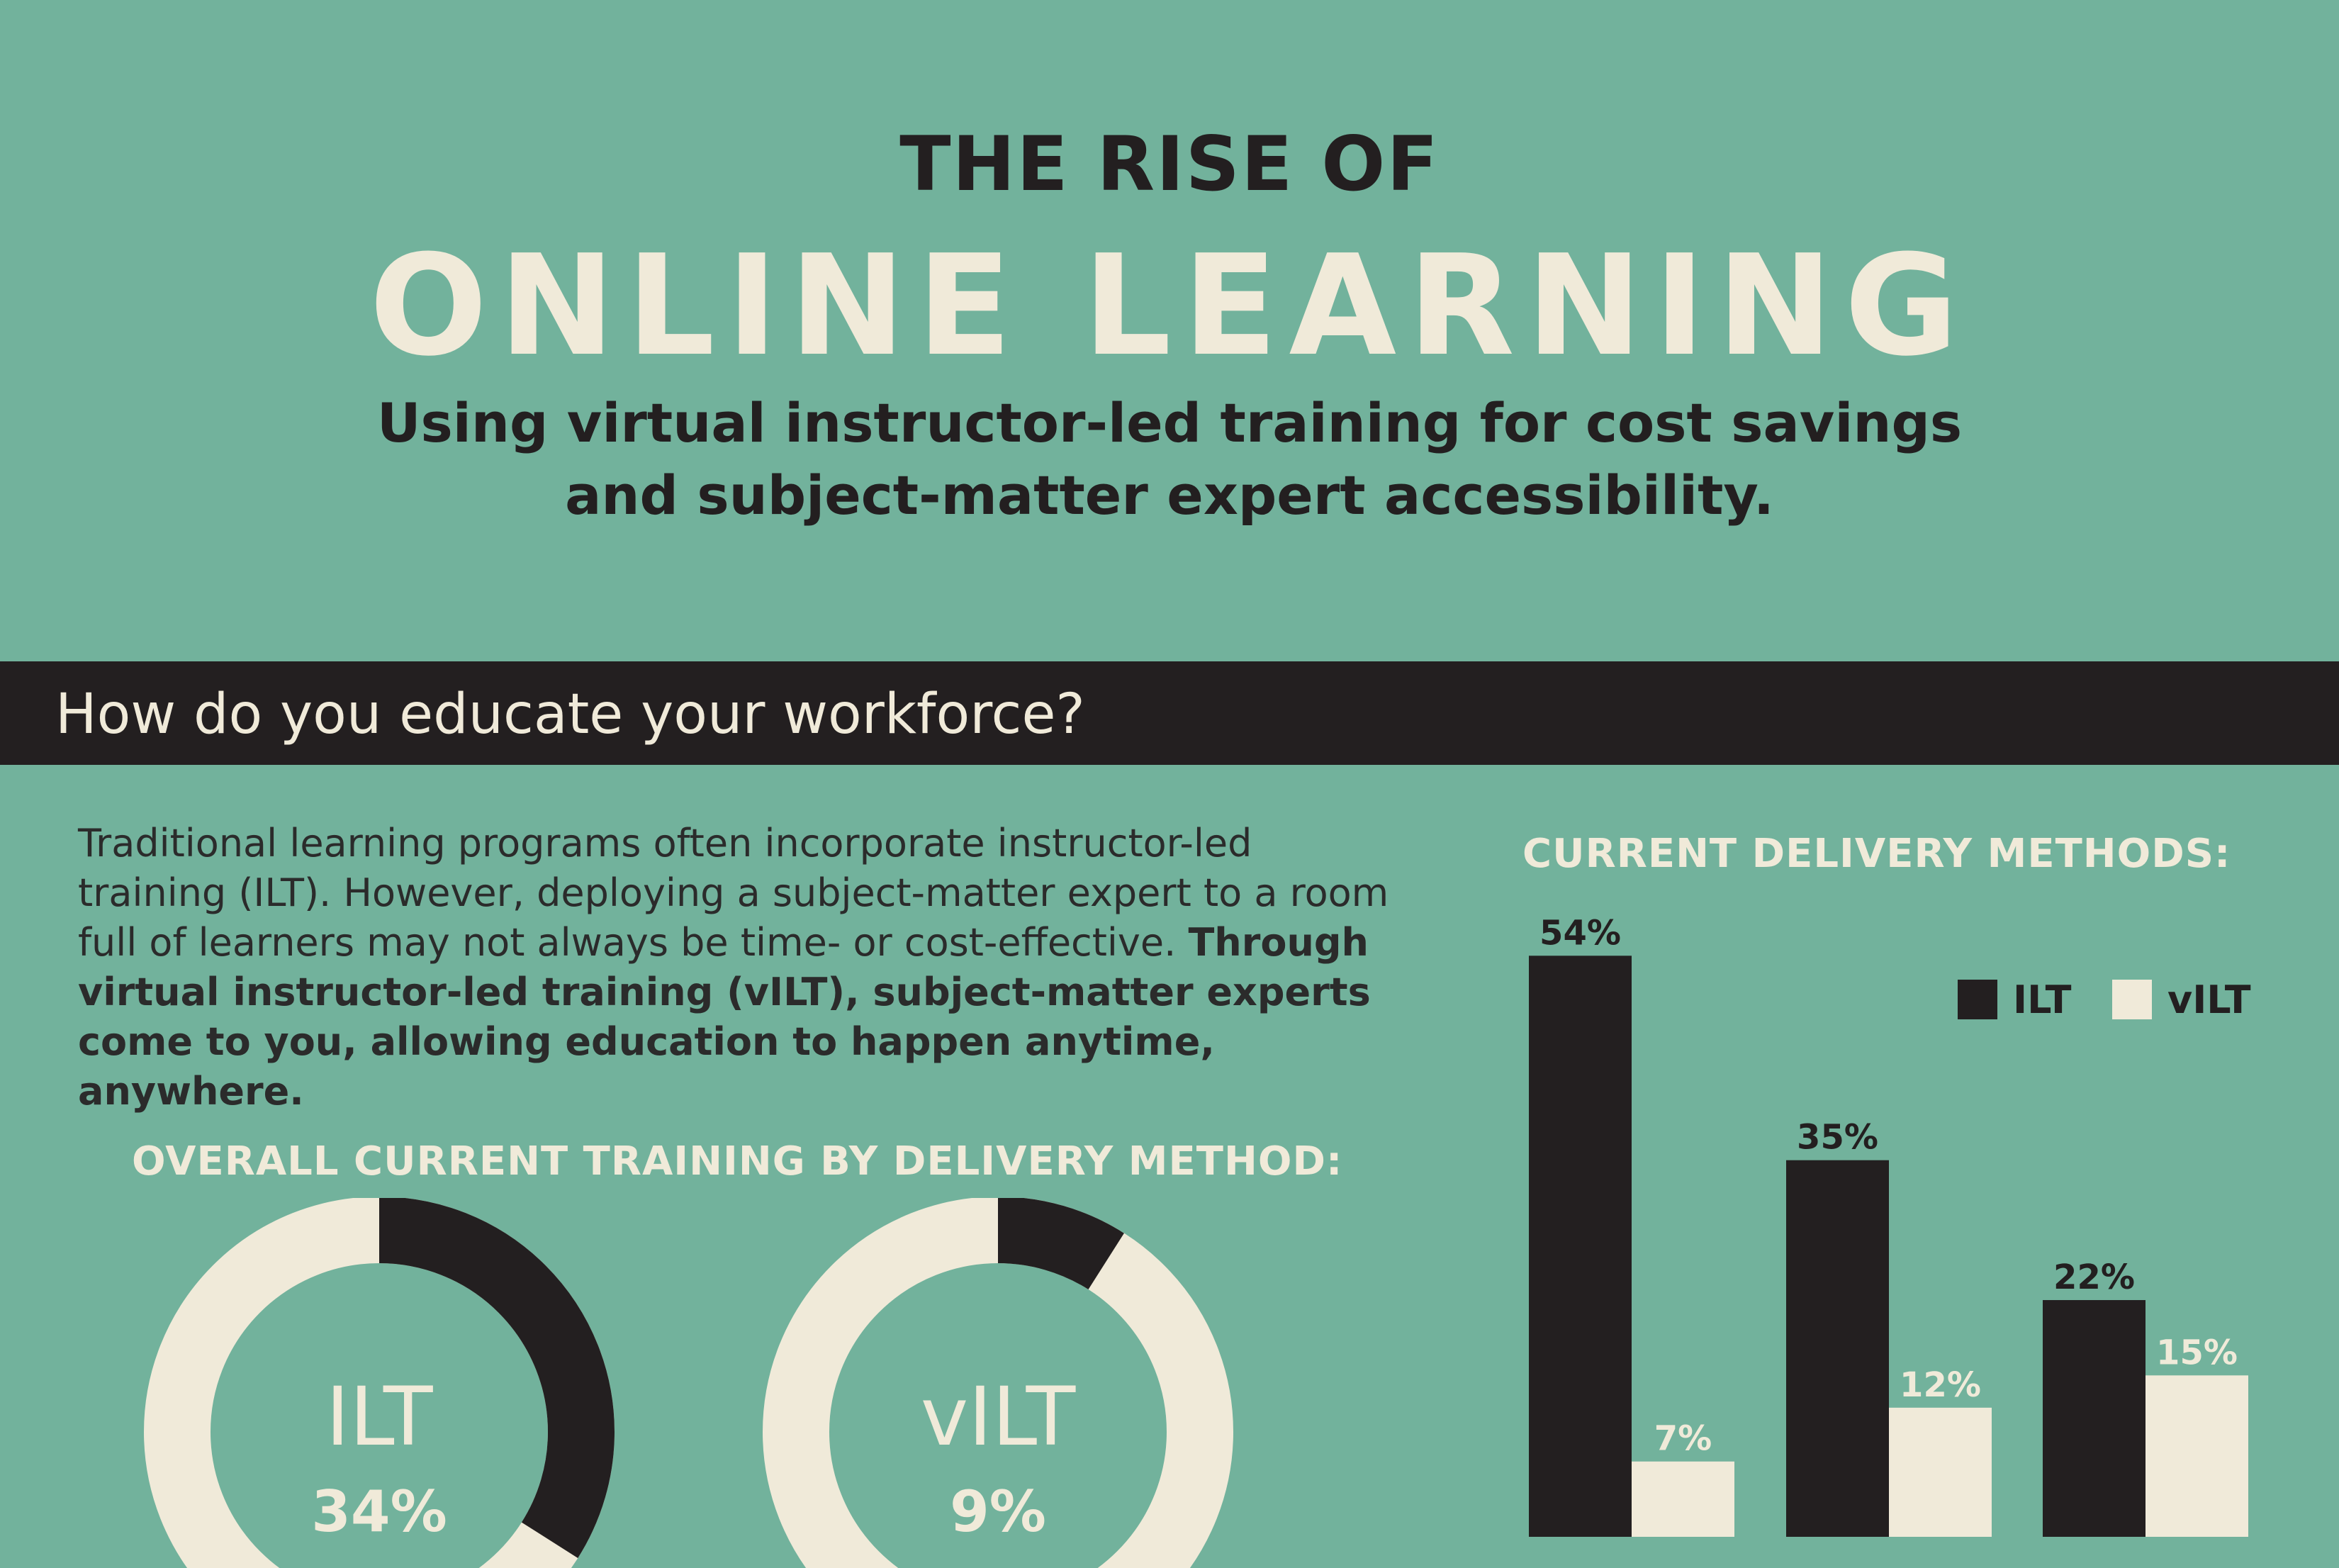  I want to click on bar-label-vilt-1: 12%, so click(1940, 1385).